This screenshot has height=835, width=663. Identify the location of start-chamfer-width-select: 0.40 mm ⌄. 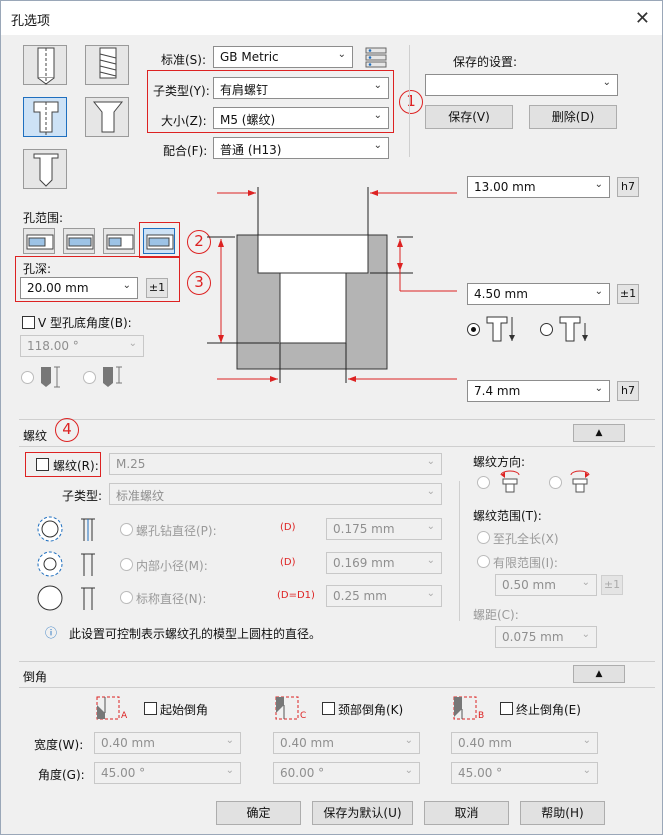
(167, 743).